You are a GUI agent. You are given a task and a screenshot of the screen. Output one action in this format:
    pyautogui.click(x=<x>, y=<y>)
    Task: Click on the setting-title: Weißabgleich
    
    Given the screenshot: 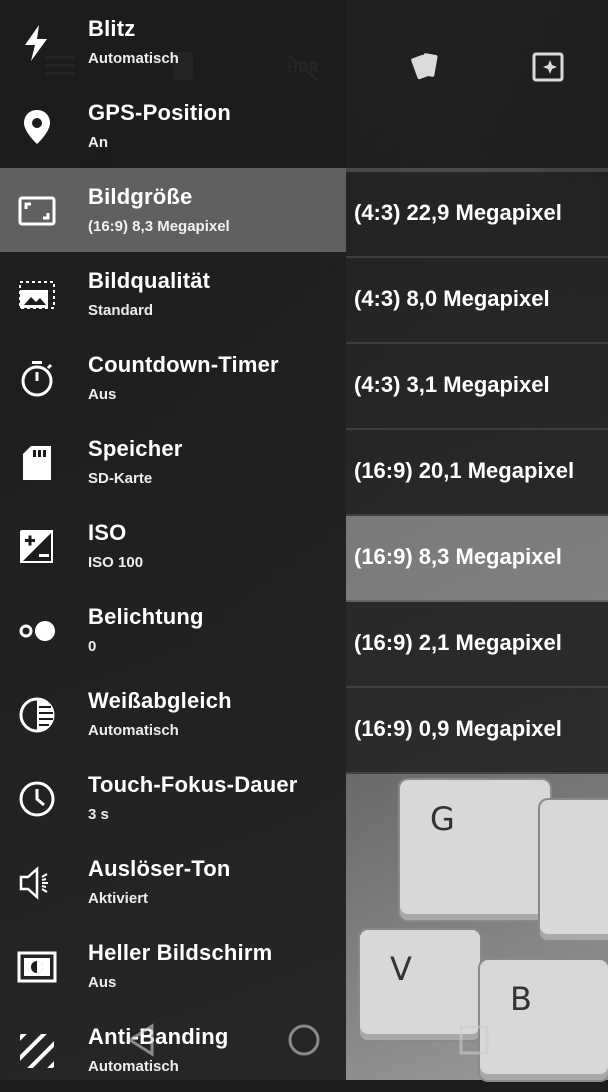 What is the action you would take?
    pyautogui.click(x=160, y=700)
    